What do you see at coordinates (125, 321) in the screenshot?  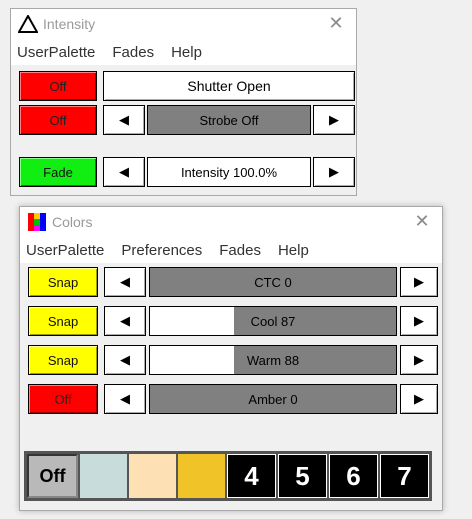 I see `cool-left-arrow-icon: ◀` at bounding box center [125, 321].